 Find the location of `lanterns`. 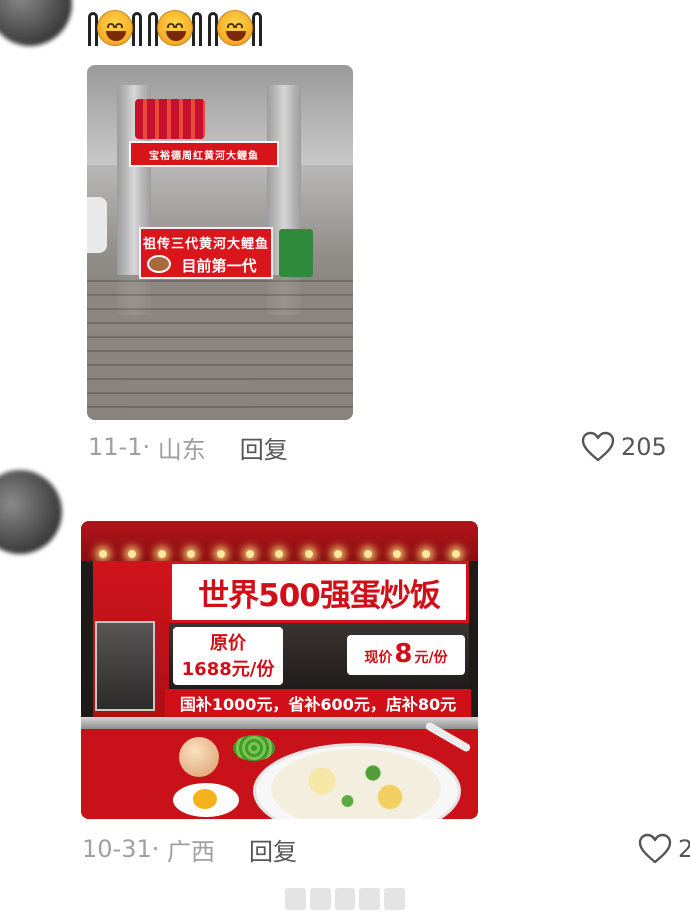

lanterns is located at coordinates (170, 119).